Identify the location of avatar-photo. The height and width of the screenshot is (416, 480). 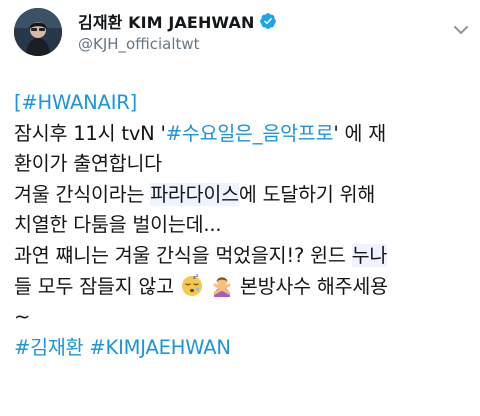
(38, 32).